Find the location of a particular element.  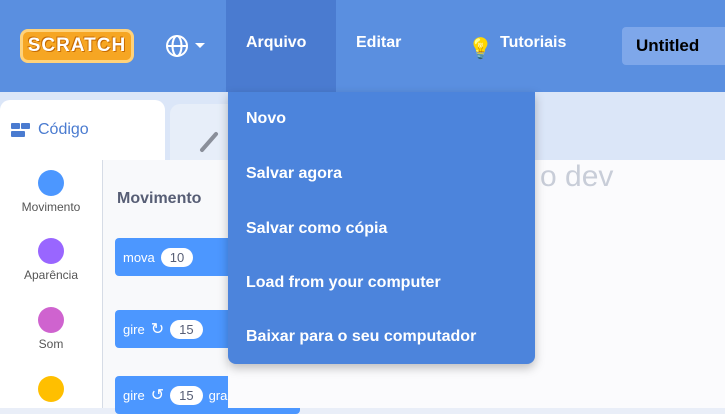

menu-item-save-copy: Salvar como cópia is located at coordinates (316, 229).